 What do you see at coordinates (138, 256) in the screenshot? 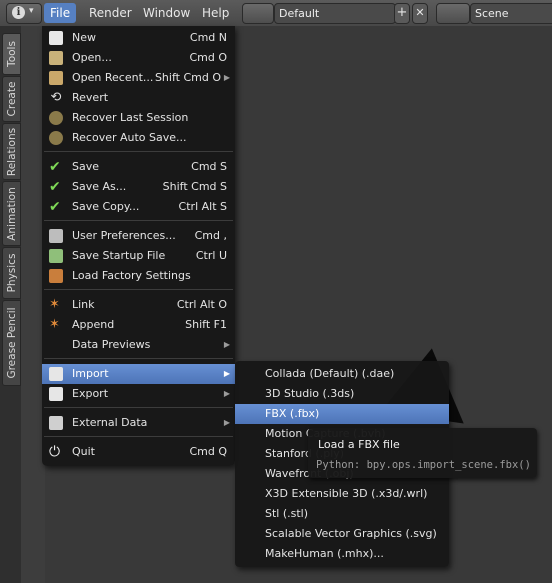
I see `menu-item-save-startup-file: Save Startup File Ctrl U` at bounding box center [138, 256].